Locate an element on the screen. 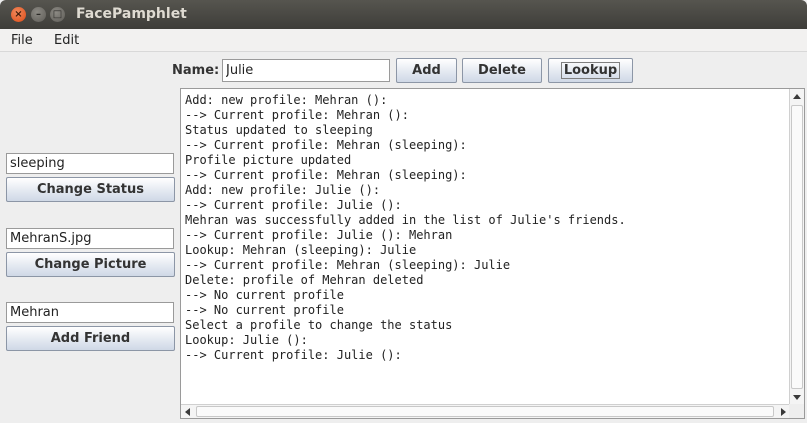  vertical-scroll-thumb is located at coordinates (797, 247).